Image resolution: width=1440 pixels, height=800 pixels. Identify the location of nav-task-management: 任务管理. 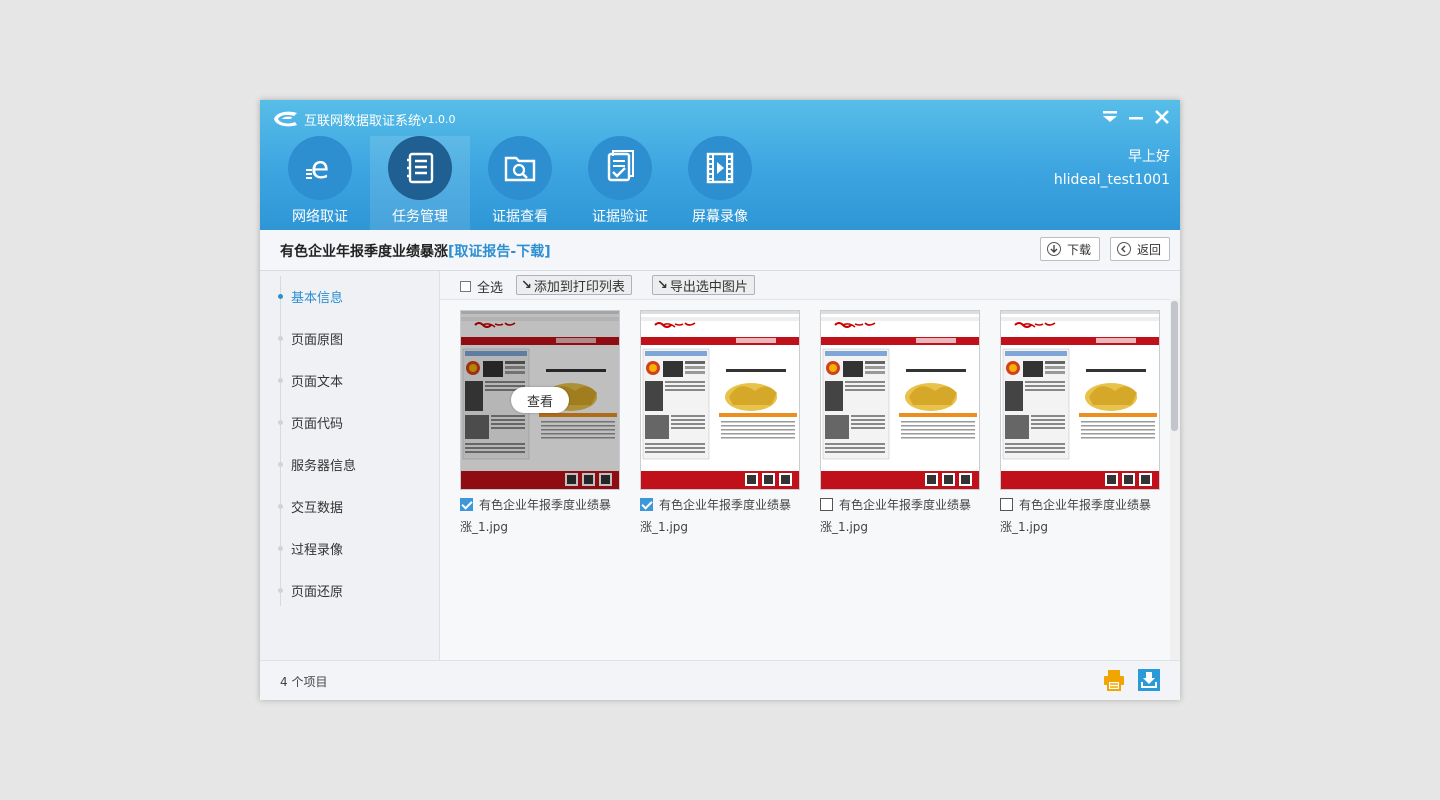
(420, 183).